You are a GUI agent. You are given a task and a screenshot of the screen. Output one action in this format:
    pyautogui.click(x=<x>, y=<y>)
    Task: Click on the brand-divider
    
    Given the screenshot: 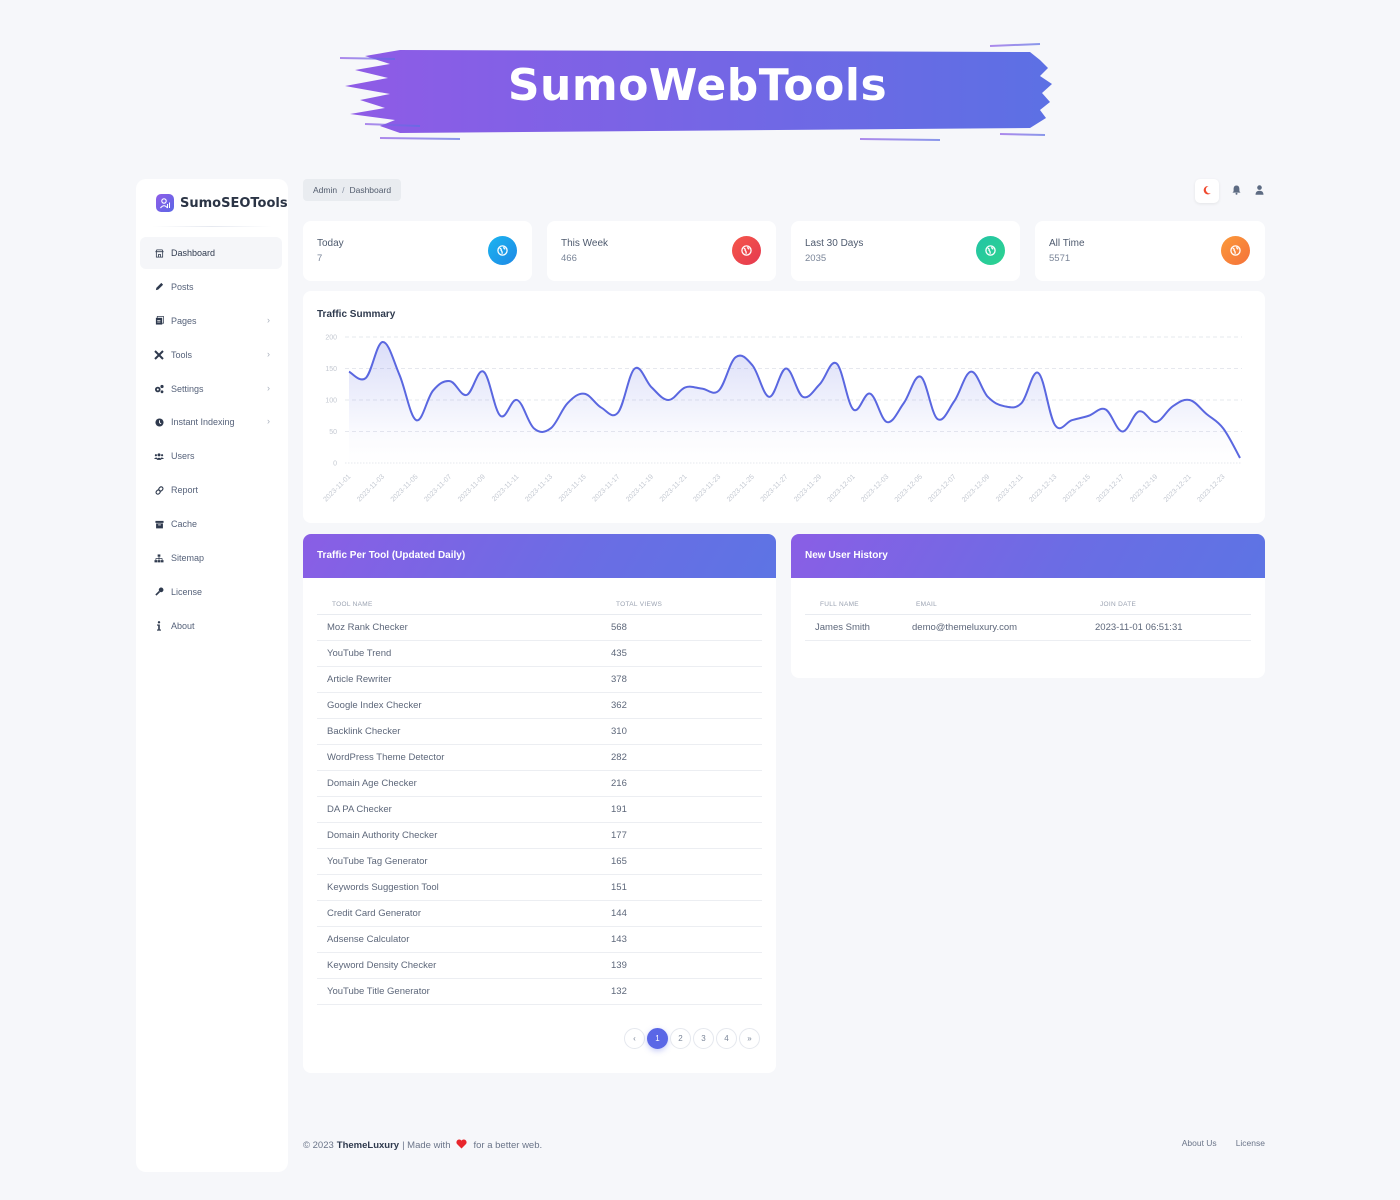 What is the action you would take?
    pyautogui.click(x=212, y=226)
    